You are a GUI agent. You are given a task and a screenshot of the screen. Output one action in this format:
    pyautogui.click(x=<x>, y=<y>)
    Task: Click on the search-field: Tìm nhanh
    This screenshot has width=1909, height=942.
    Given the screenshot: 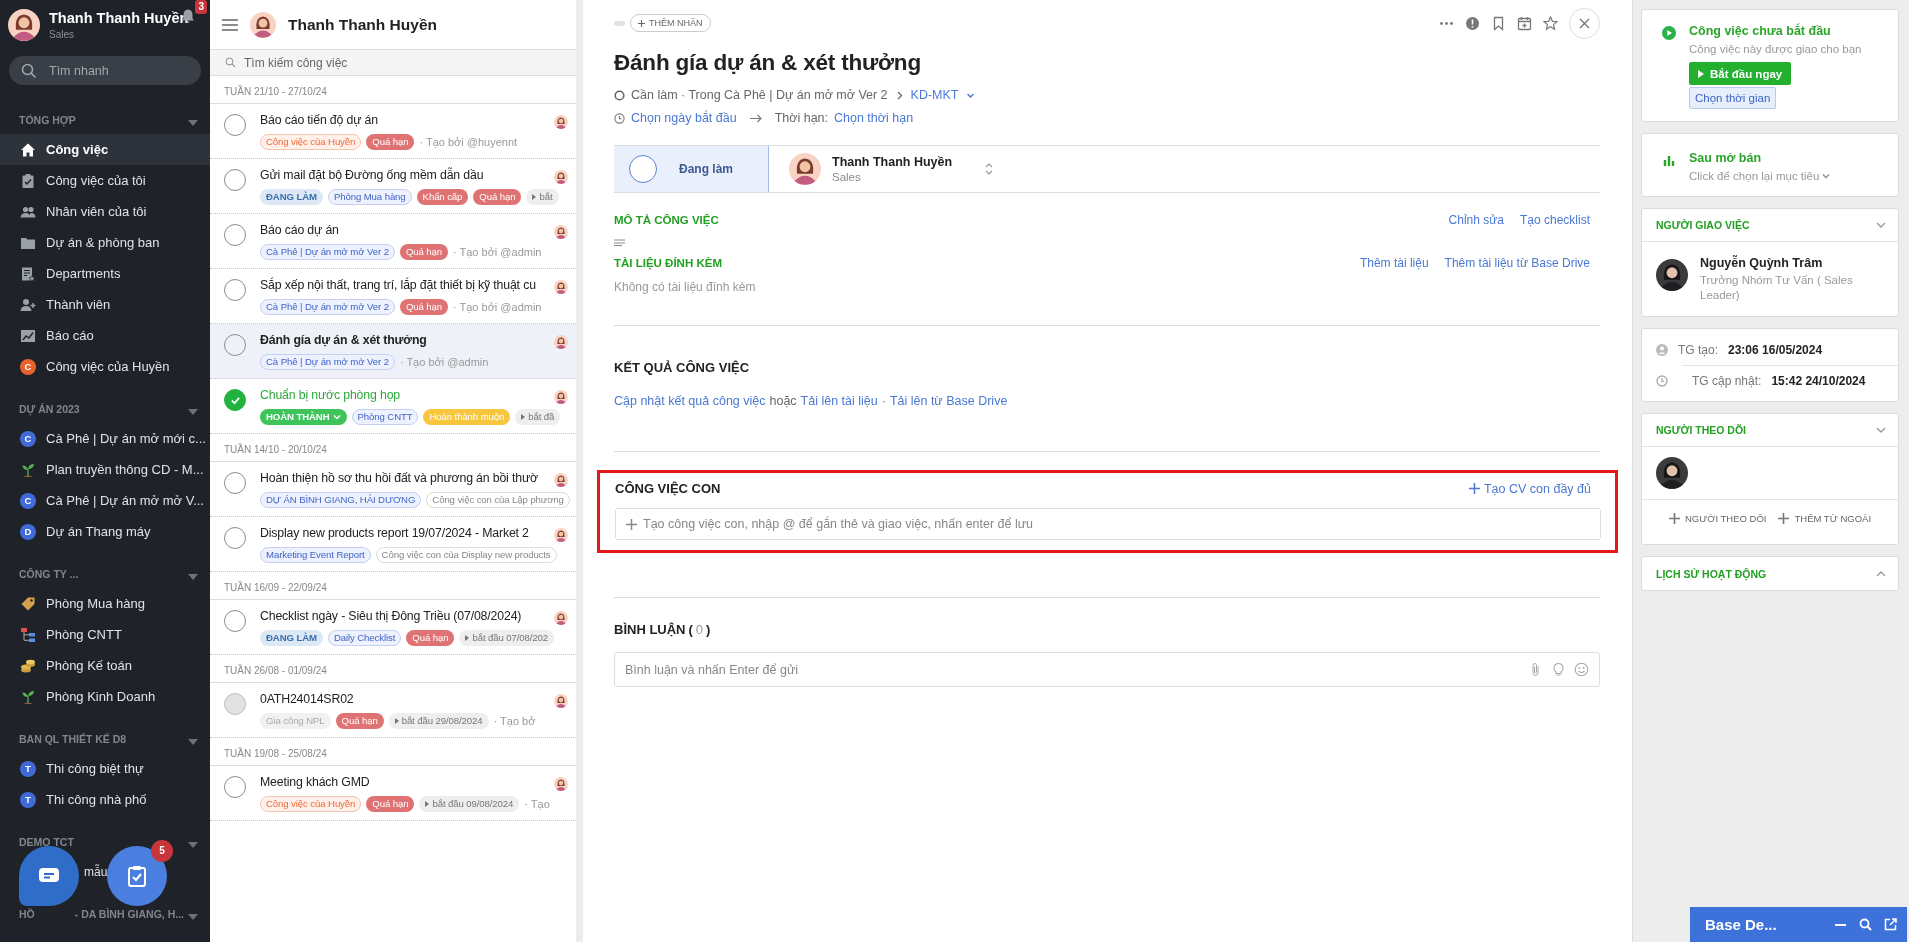 What is the action you would take?
    pyautogui.click(x=105, y=70)
    